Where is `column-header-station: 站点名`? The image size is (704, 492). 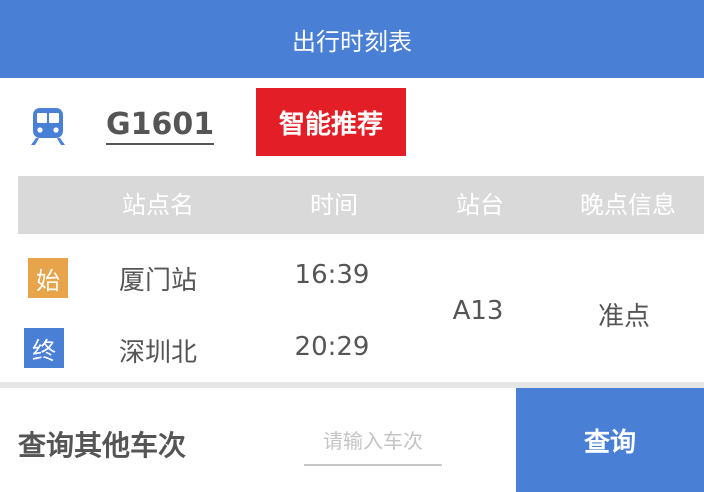 column-header-station: 站点名 is located at coordinates (158, 205).